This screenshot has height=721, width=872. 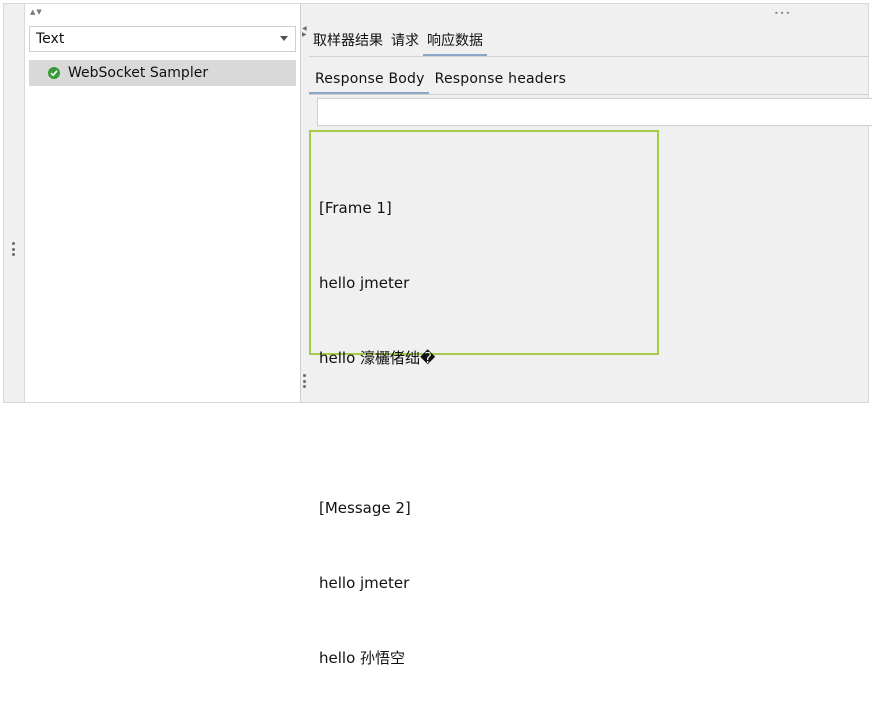 I want to click on response-line: hello 孙悟空, so click(x=362, y=658).